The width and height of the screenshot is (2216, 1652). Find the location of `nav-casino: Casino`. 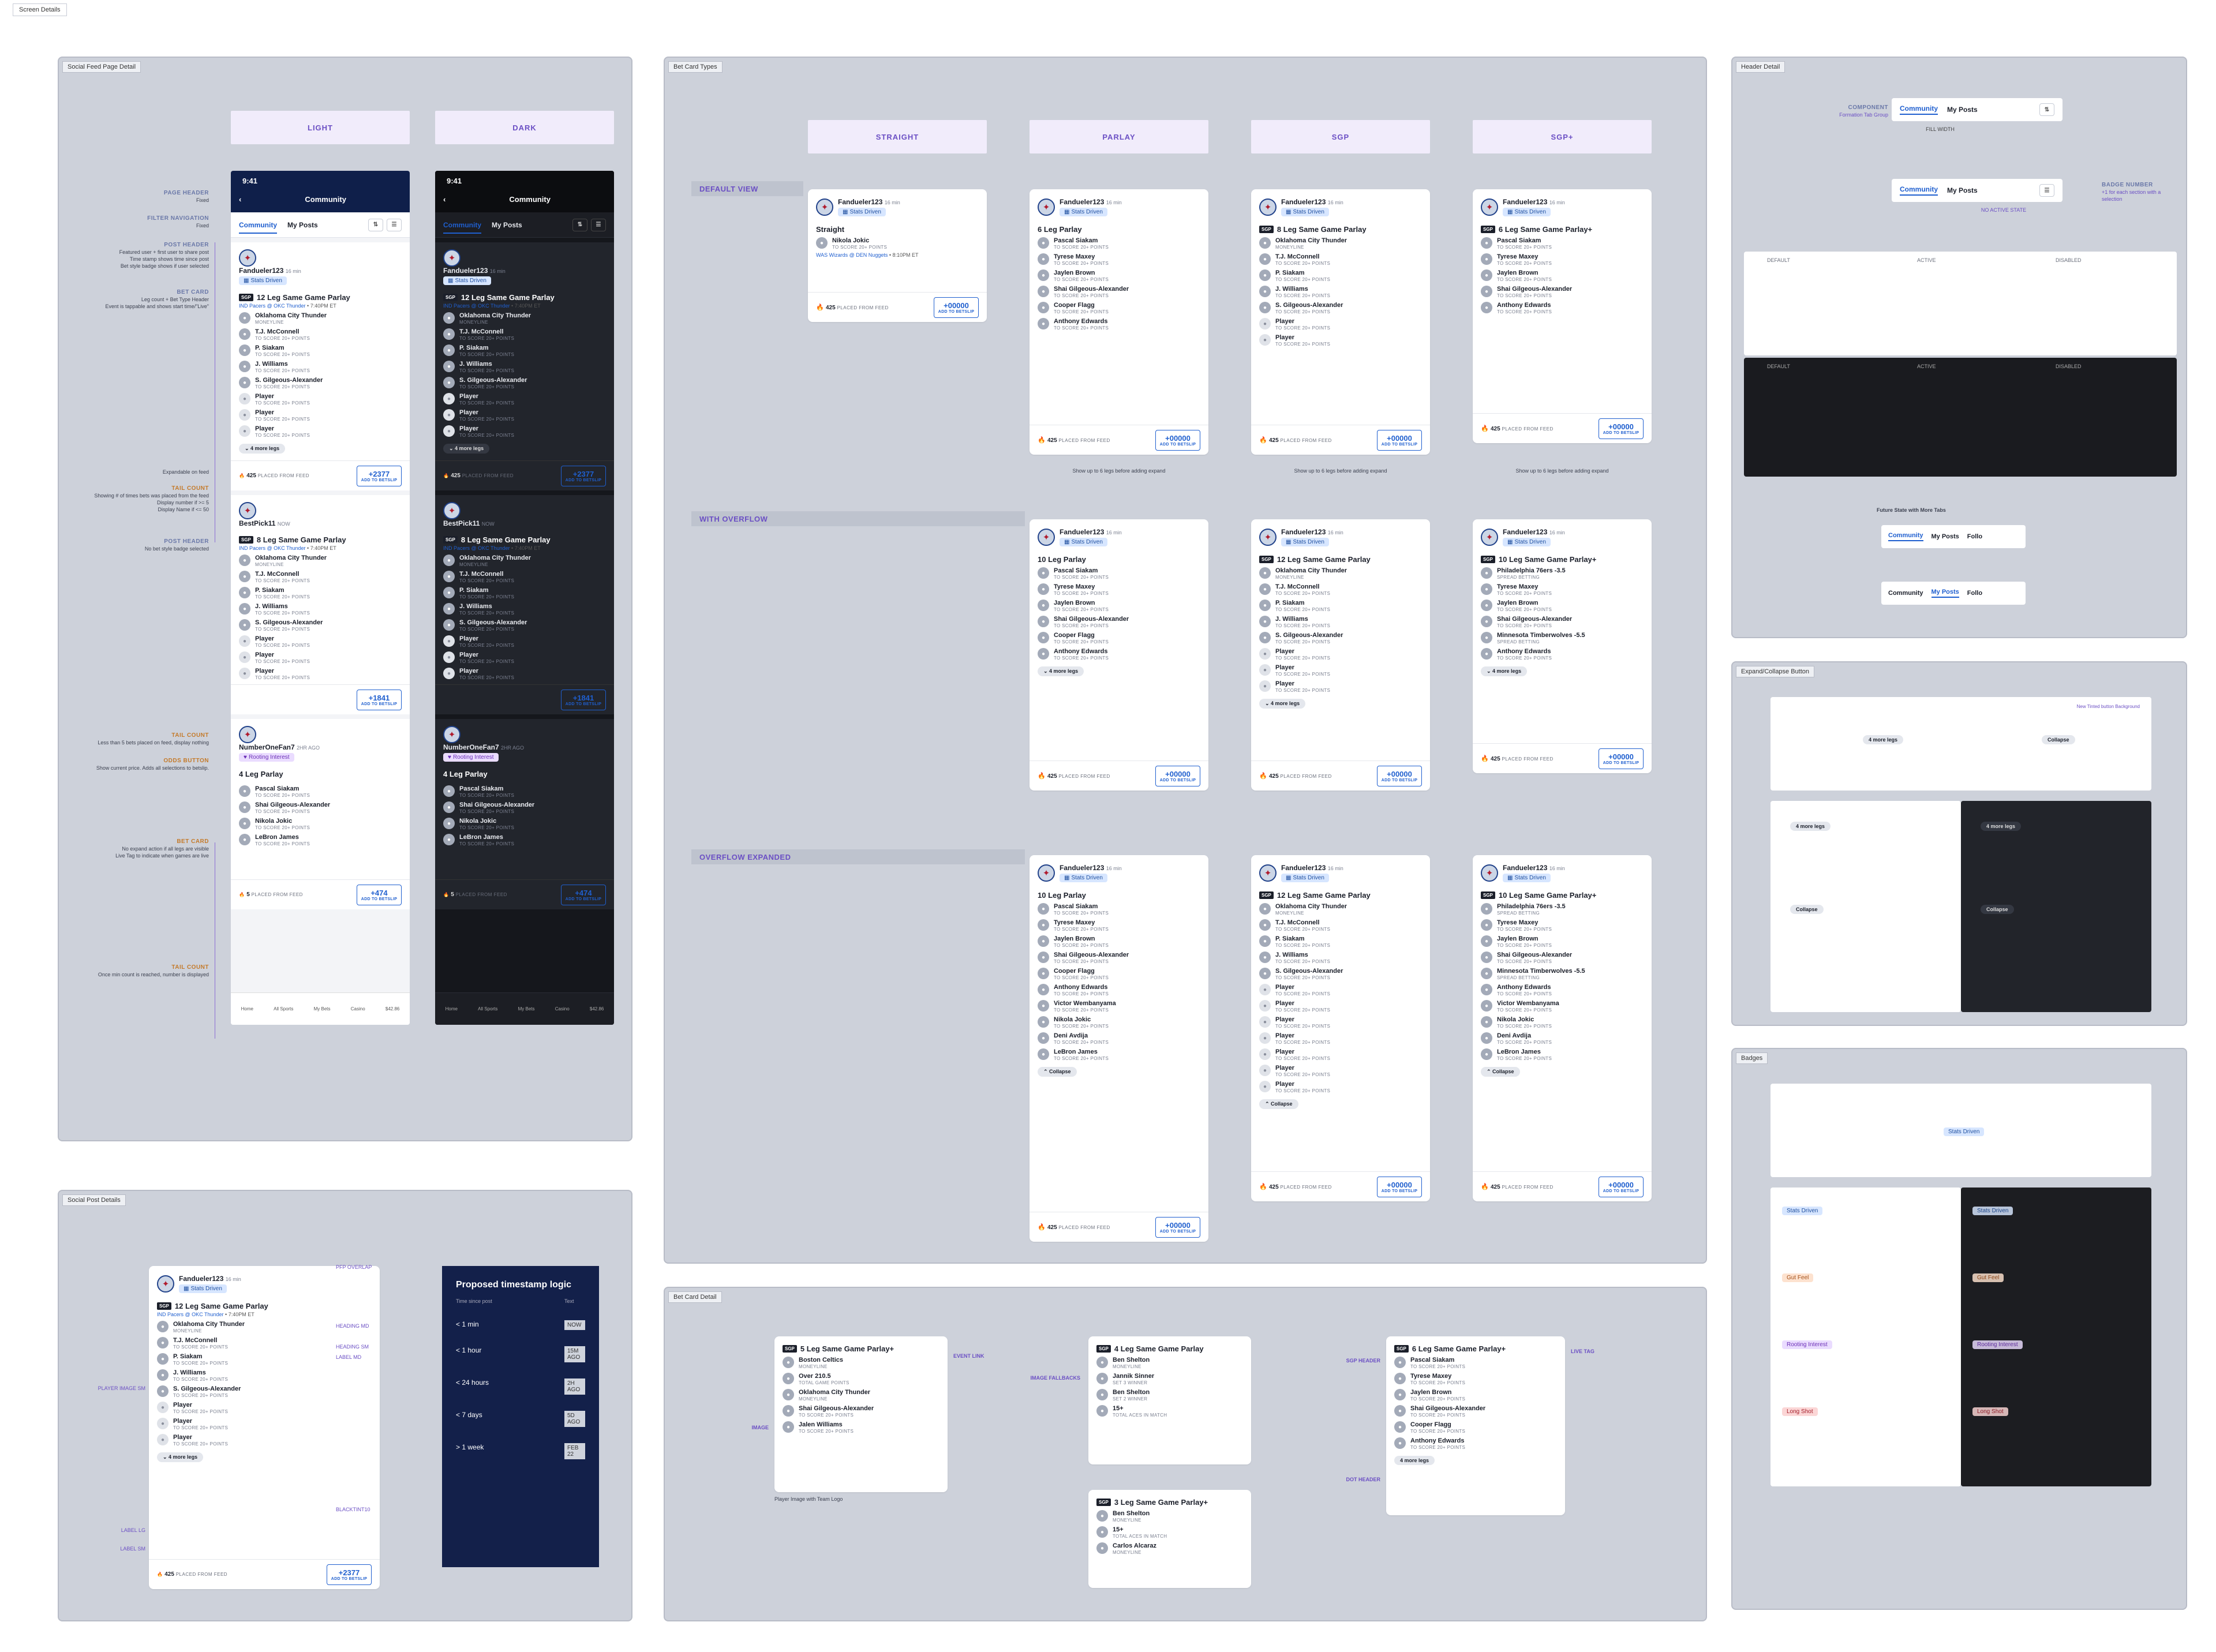

nav-casino: Casino is located at coordinates (562, 1009).